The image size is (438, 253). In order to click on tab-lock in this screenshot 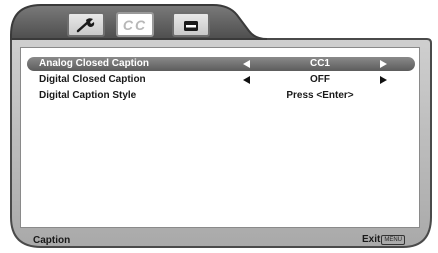, I will do `click(191, 24)`.